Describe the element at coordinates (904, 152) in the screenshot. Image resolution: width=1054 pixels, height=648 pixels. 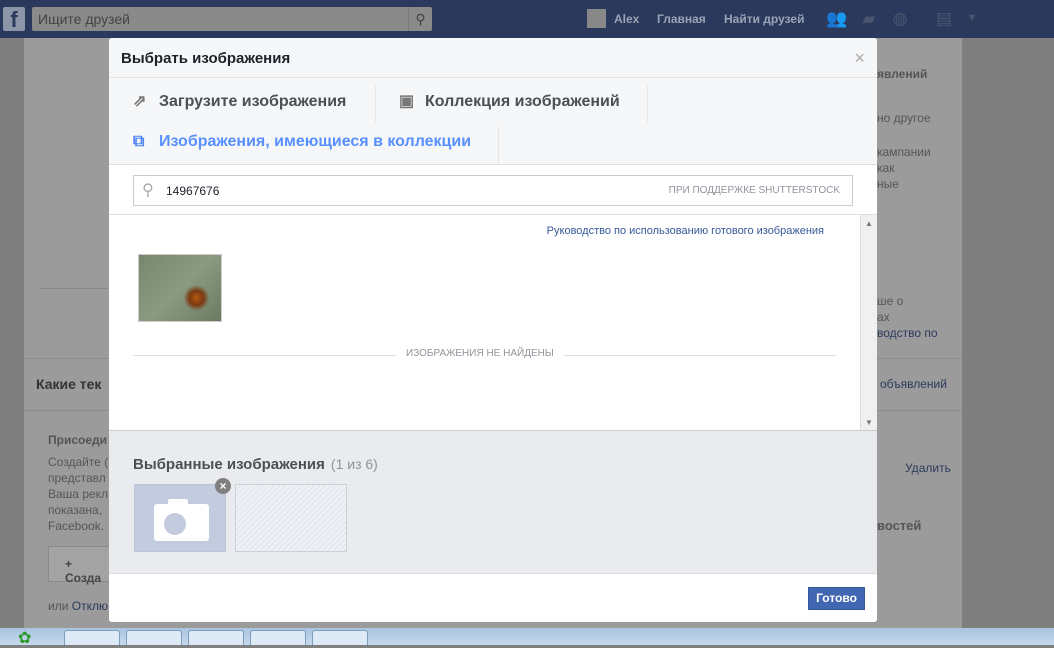
I see `bg-text: кампании` at that location.